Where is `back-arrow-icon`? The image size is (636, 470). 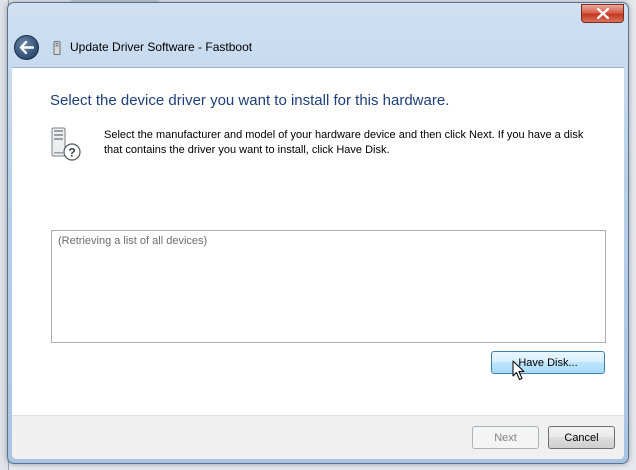 back-arrow-icon is located at coordinates (26, 47).